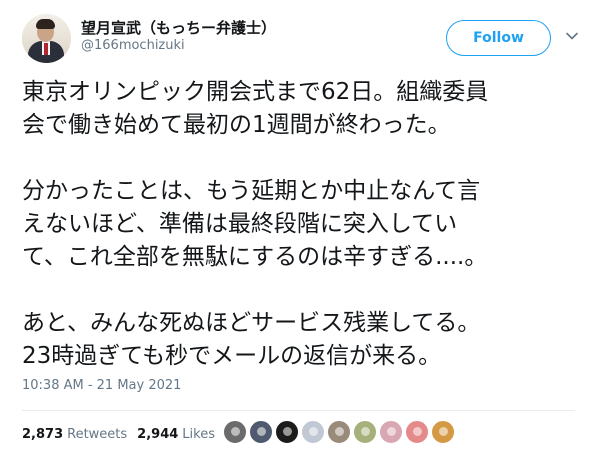 The height and width of the screenshot is (452, 596). Describe the element at coordinates (236, 125) in the screenshot. I see `tweet-line: 会で働き始めて最初の1週間が終わった。` at that location.